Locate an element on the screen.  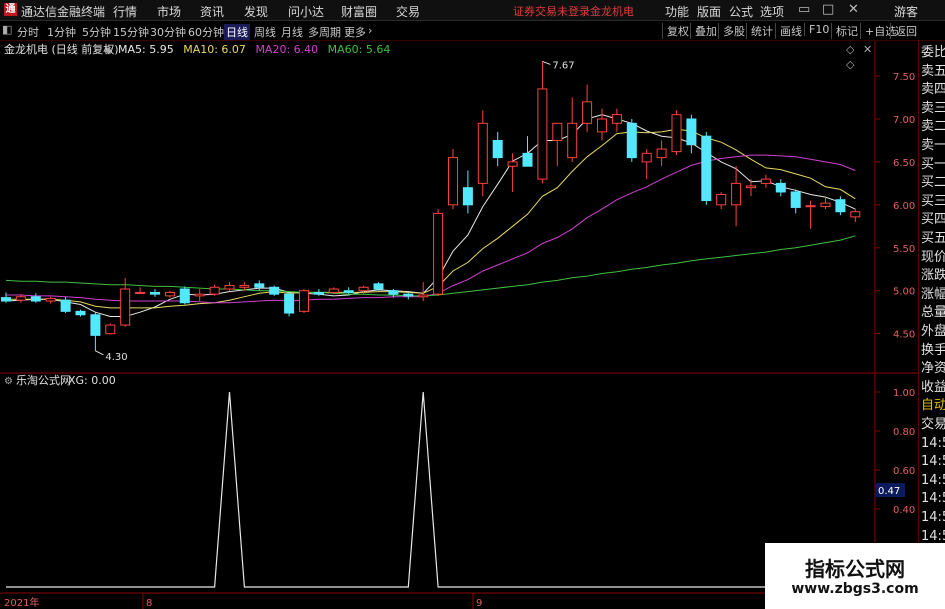
side-panel-item: 现价 is located at coordinates (933, 257).